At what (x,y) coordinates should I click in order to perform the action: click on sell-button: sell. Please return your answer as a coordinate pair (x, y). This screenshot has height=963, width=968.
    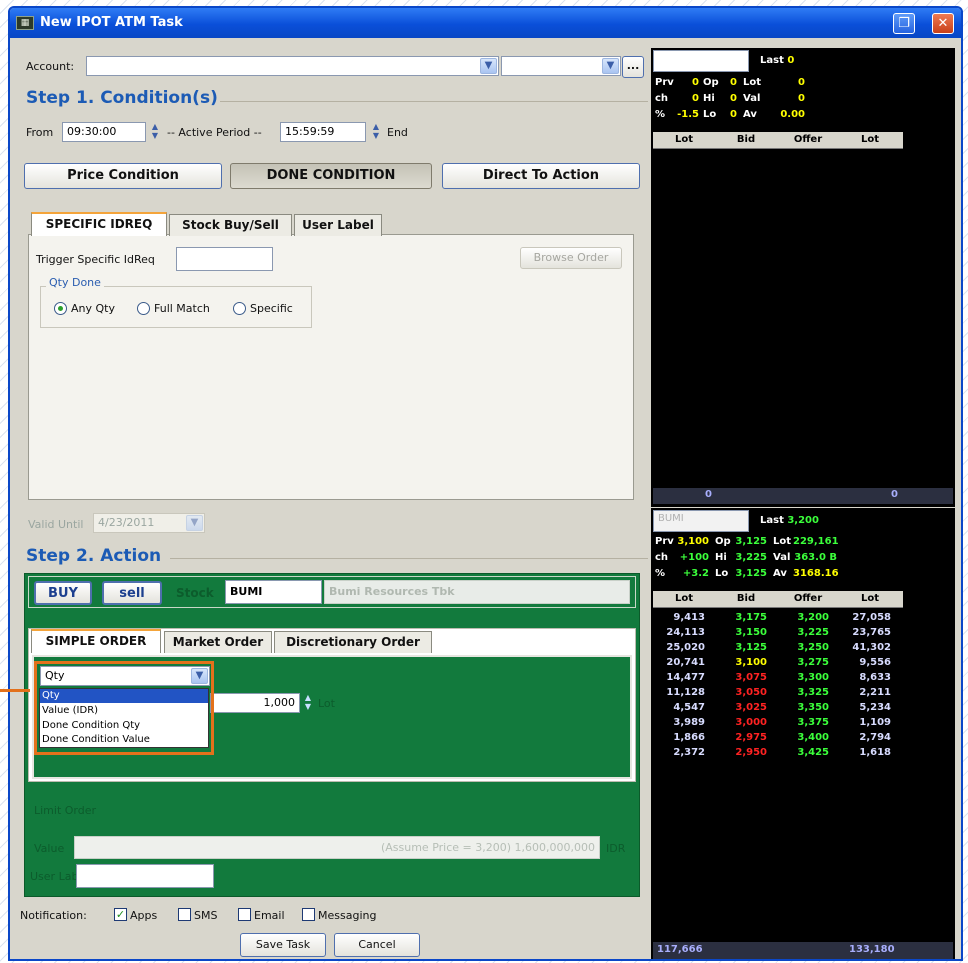
    Looking at the image, I should click on (132, 593).